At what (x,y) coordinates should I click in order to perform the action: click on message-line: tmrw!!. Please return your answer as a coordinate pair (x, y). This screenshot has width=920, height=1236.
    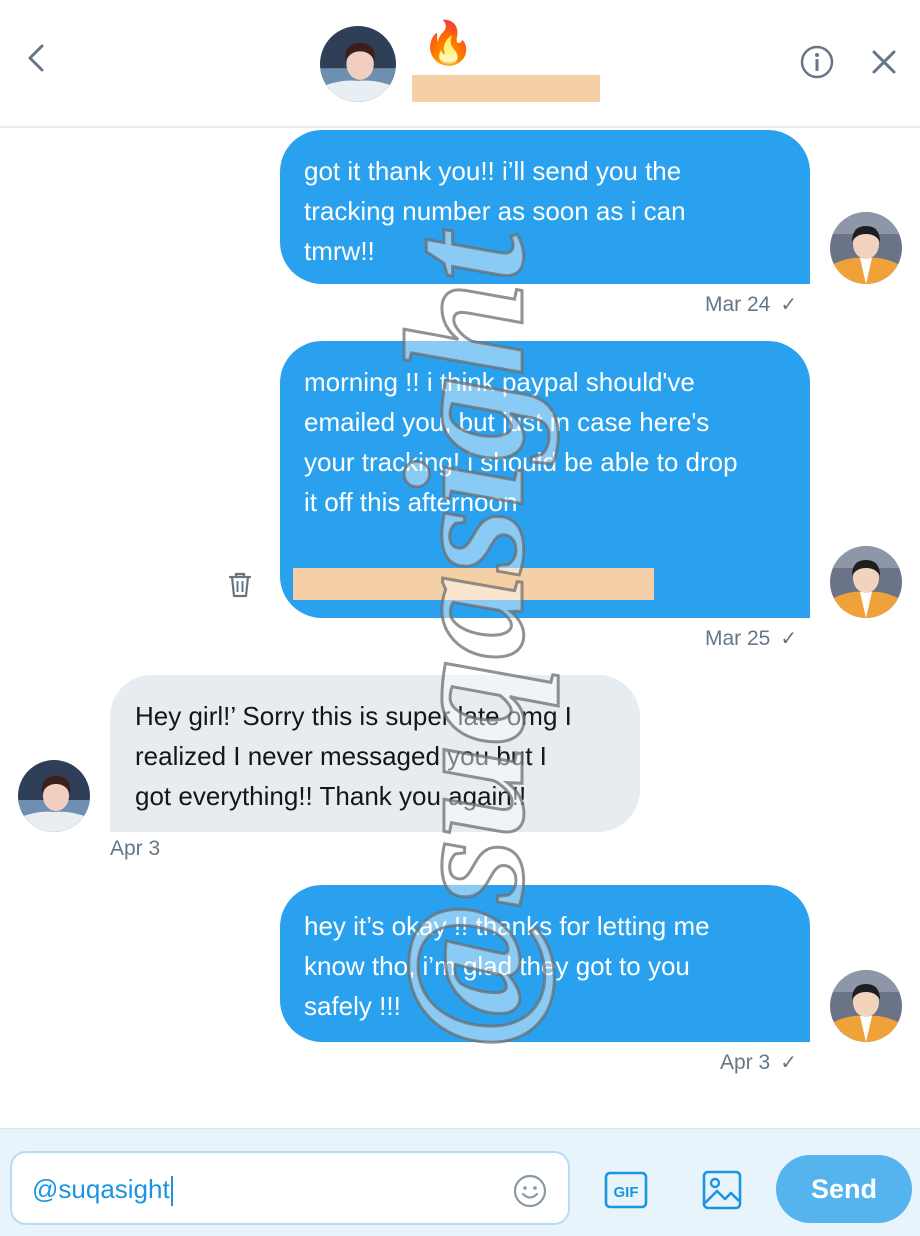
    Looking at the image, I should click on (339, 251).